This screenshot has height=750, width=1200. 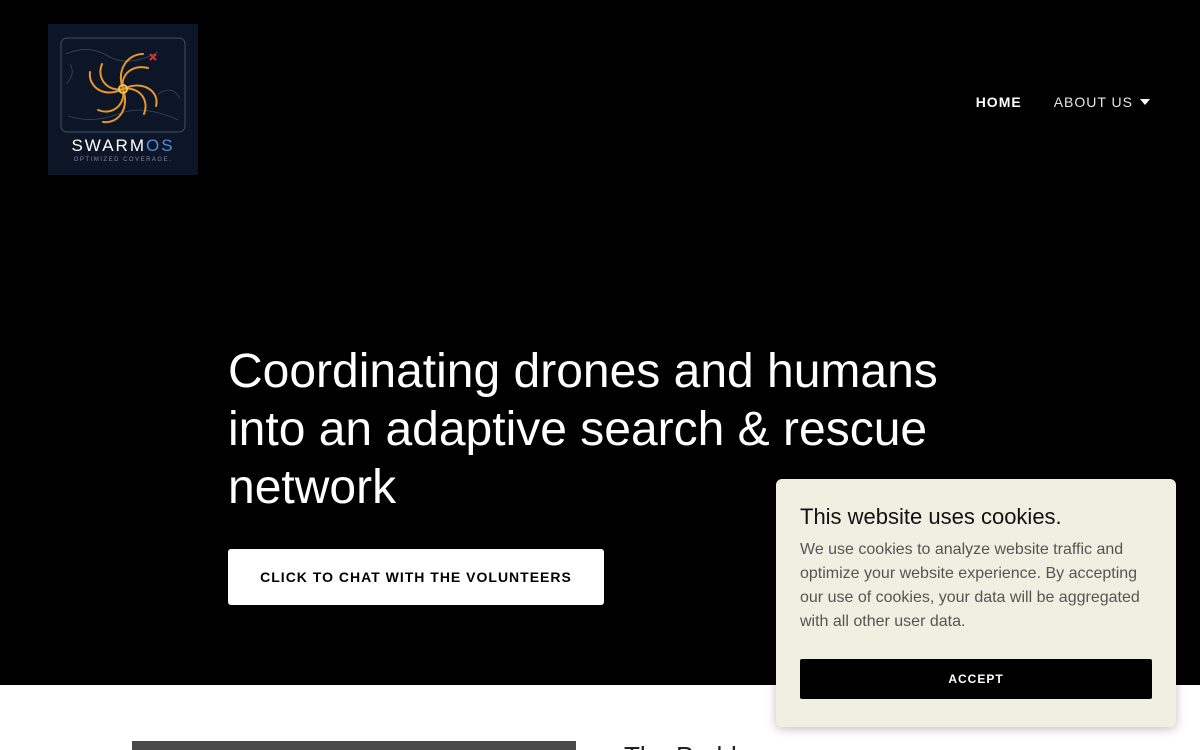 I want to click on swarmos-logo: SWARMOS OPTIMIZED COVERAGE., so click(x=123, y=99).